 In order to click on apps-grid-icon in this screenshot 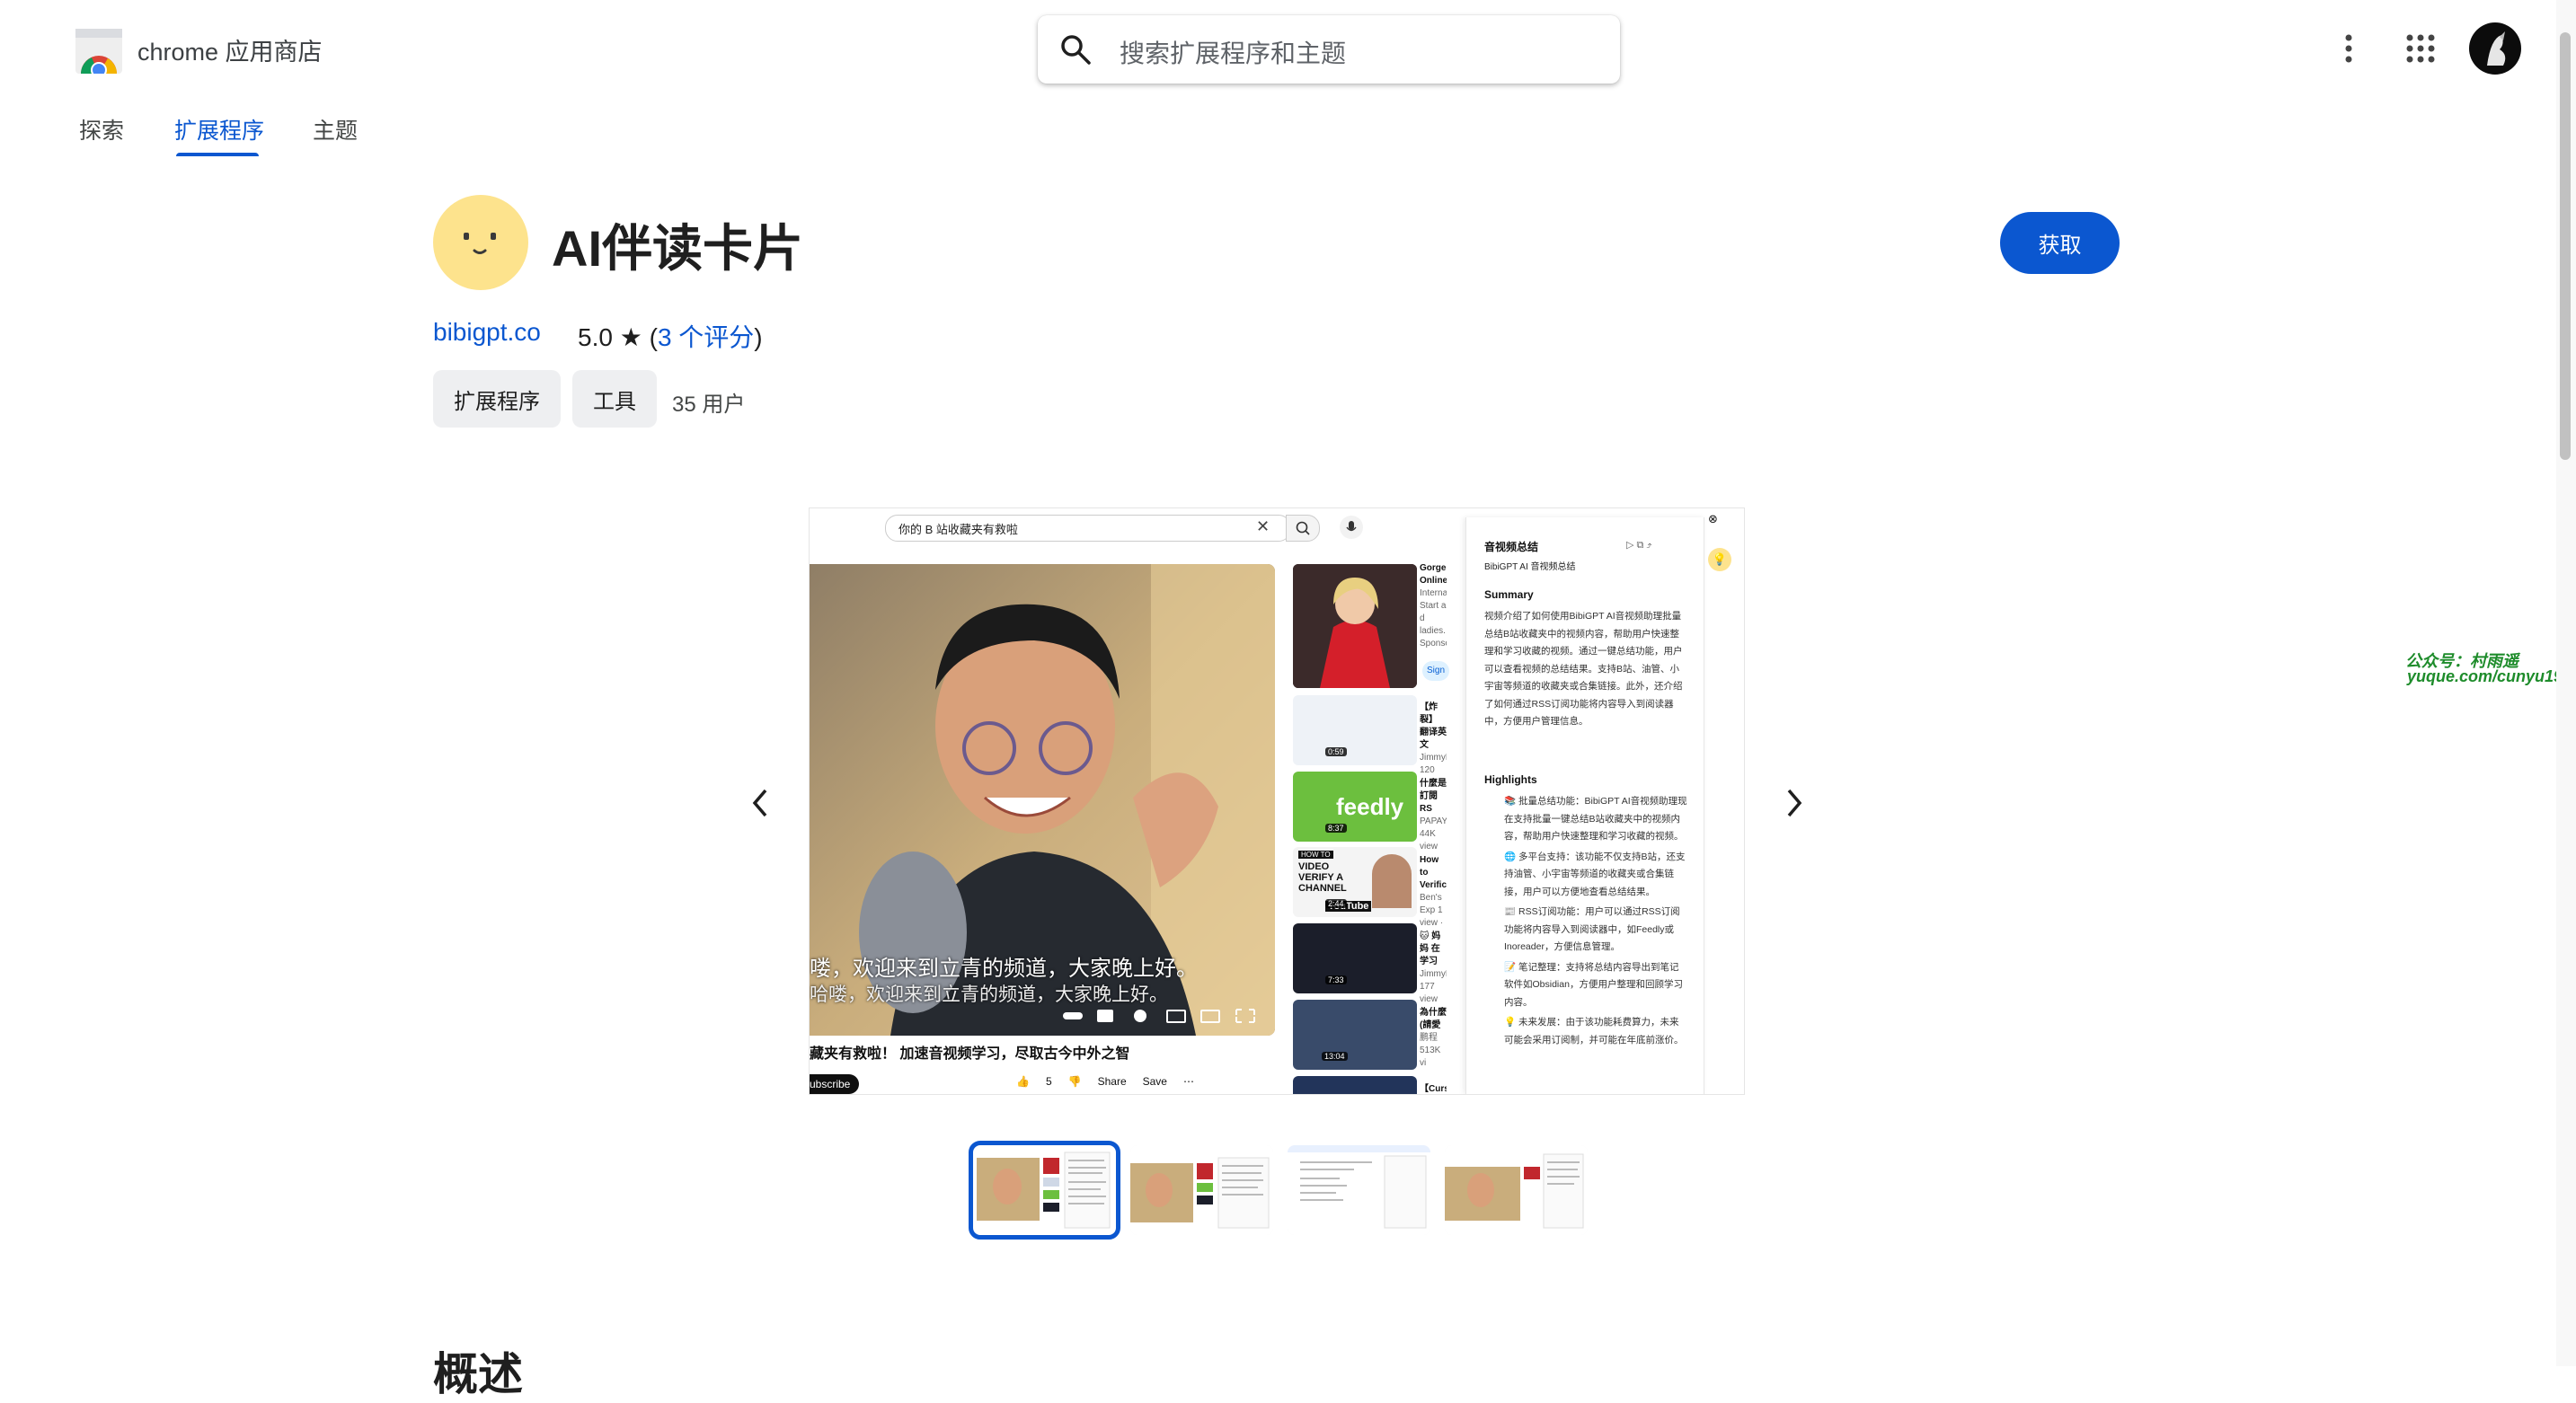, I will do `click(2420, 51)`.